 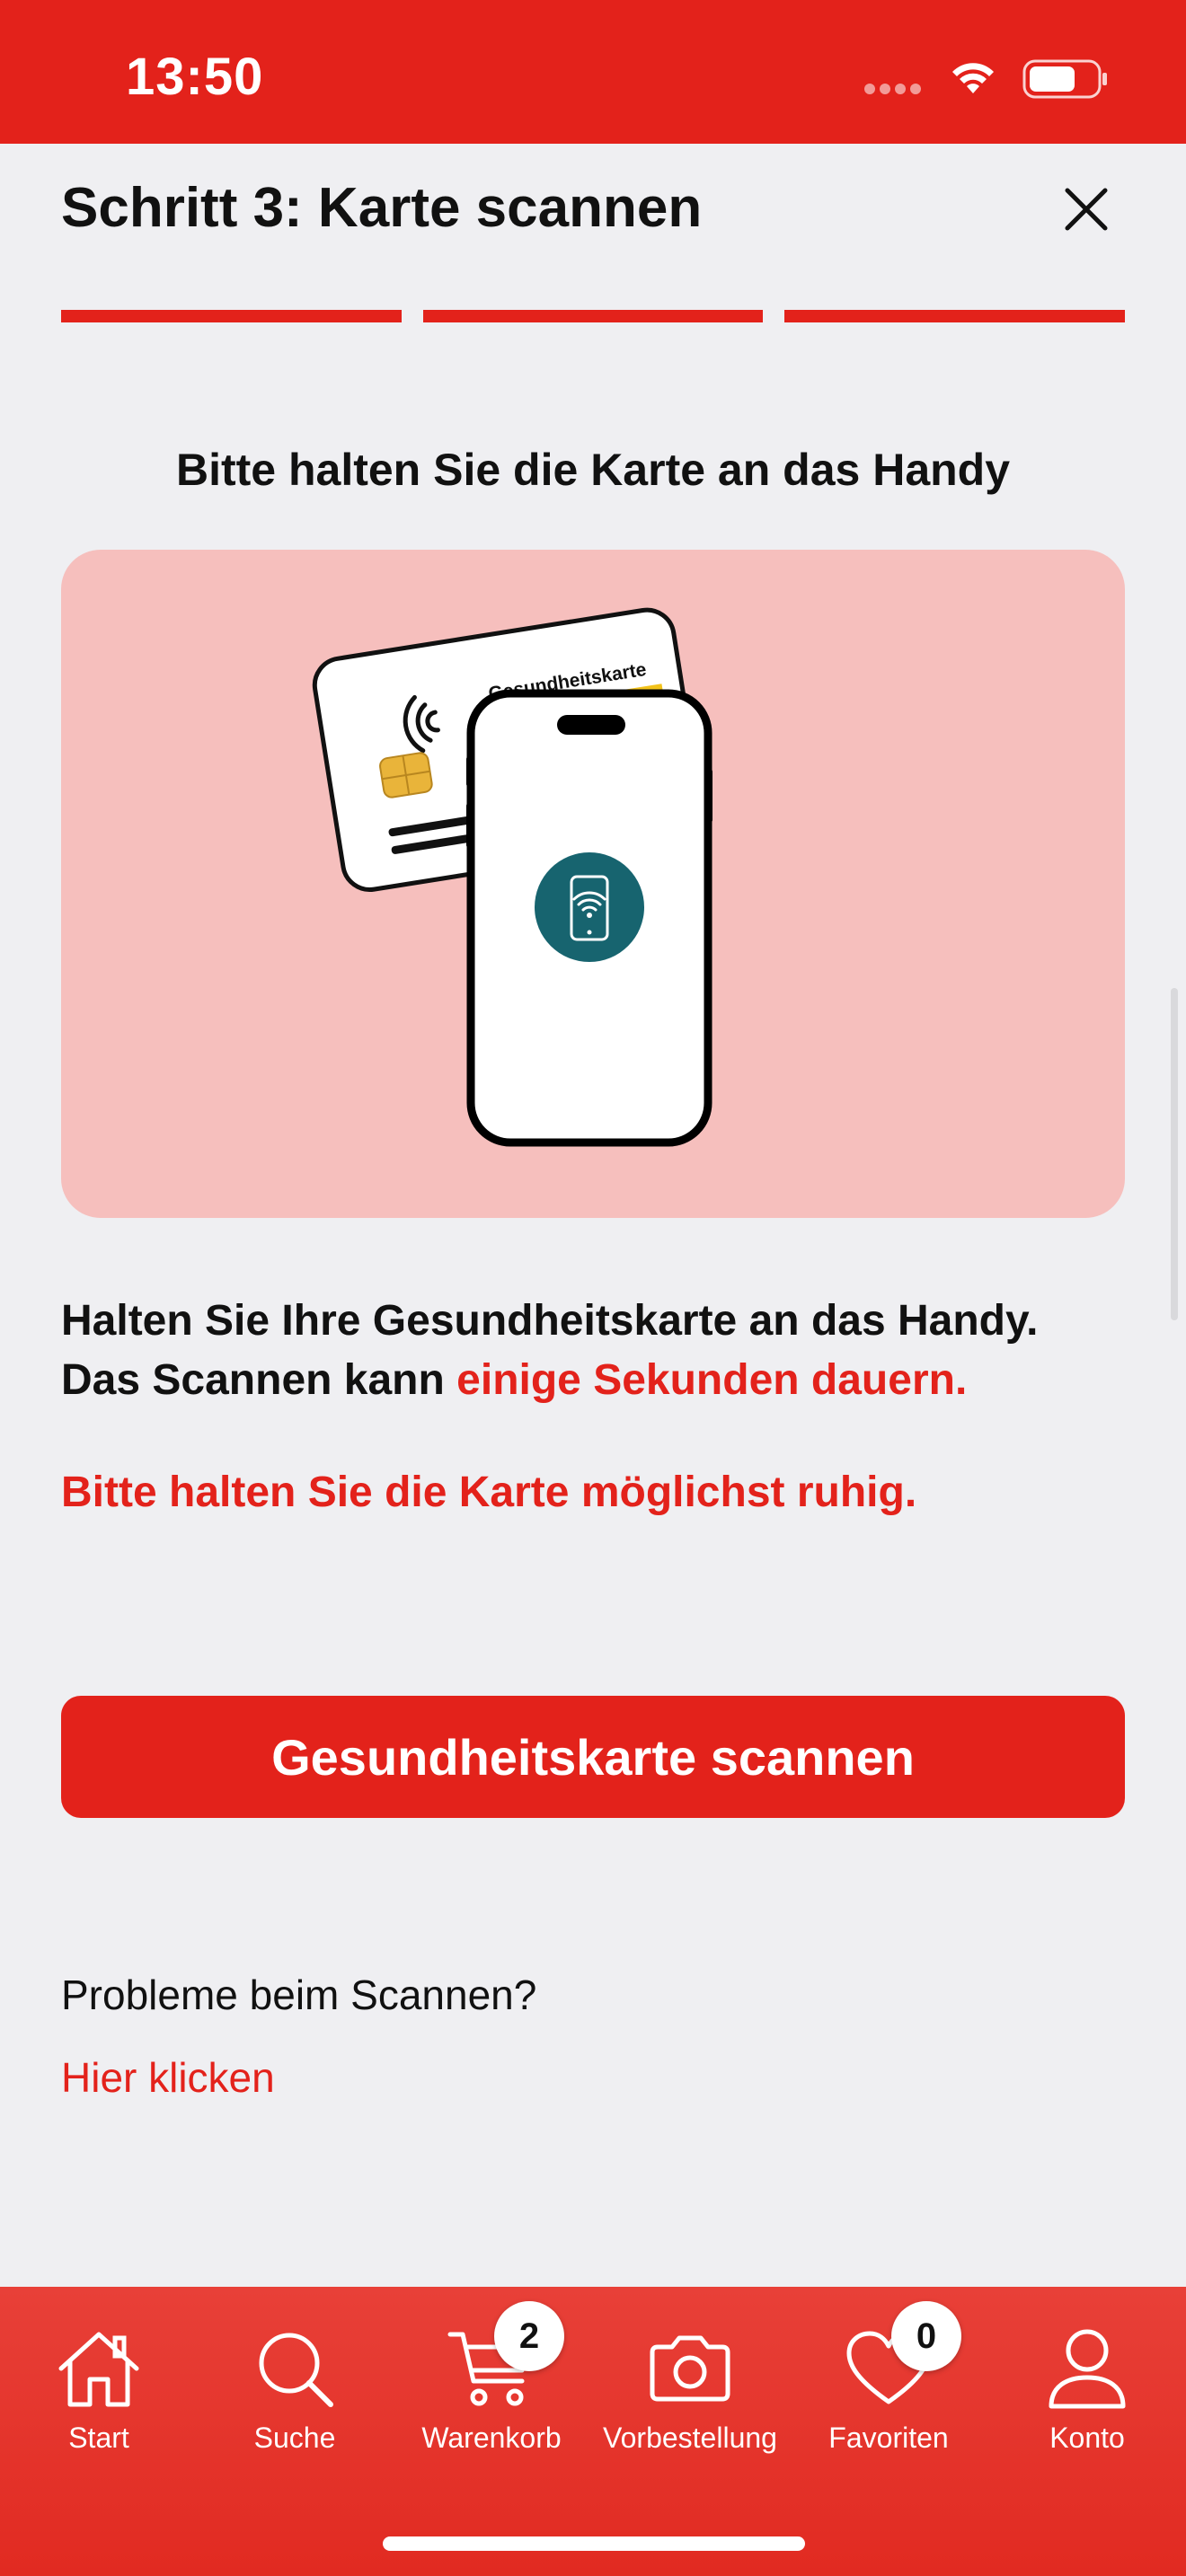 What do you see at coordinates (973, 78) in the screenshot?
I see `wifi-icon` at bounding box center [973, 78].